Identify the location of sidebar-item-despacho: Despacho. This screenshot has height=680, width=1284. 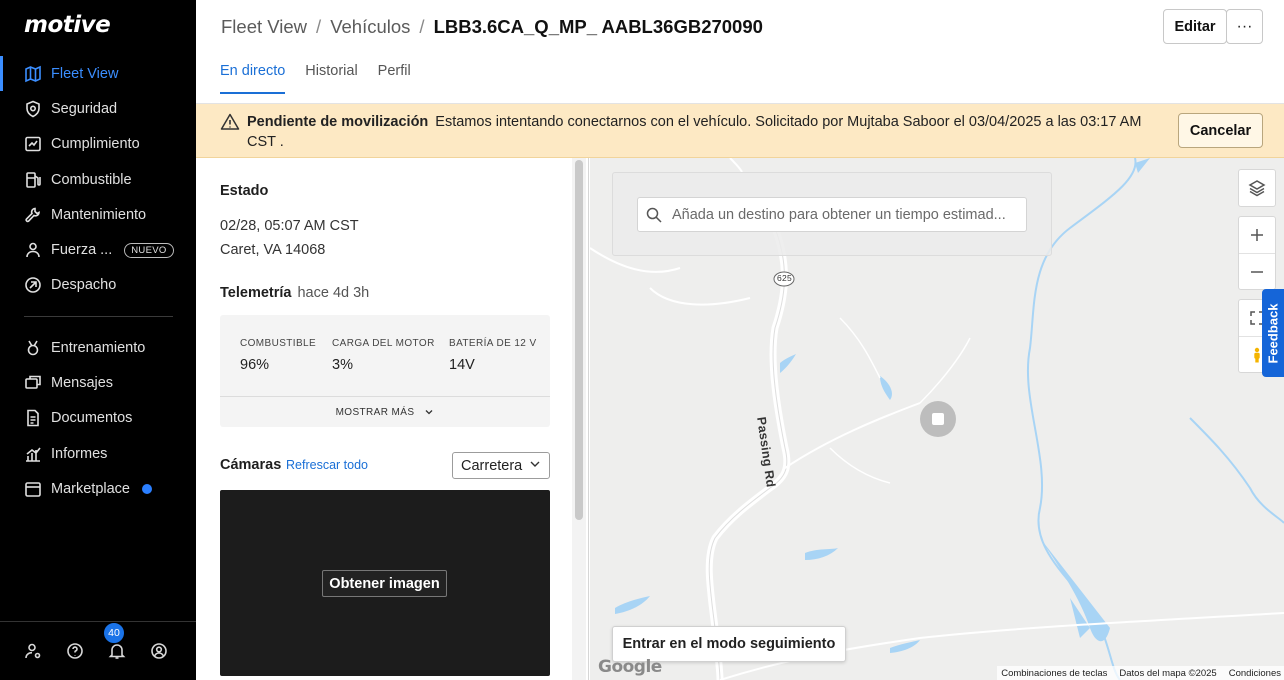
(98, 285).